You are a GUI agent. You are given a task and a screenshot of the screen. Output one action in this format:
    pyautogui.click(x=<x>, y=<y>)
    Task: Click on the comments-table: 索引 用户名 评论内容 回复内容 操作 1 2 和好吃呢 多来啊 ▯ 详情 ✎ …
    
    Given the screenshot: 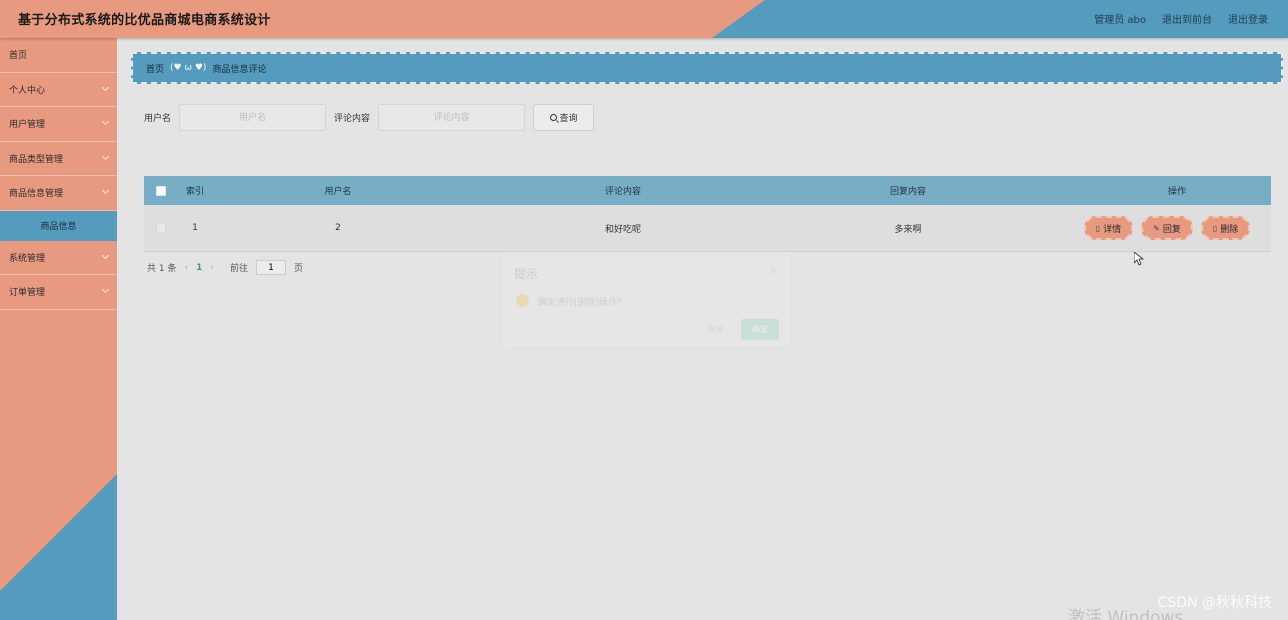 What is the action you would take?
    pyautogui.click(x=707, y=214)
    